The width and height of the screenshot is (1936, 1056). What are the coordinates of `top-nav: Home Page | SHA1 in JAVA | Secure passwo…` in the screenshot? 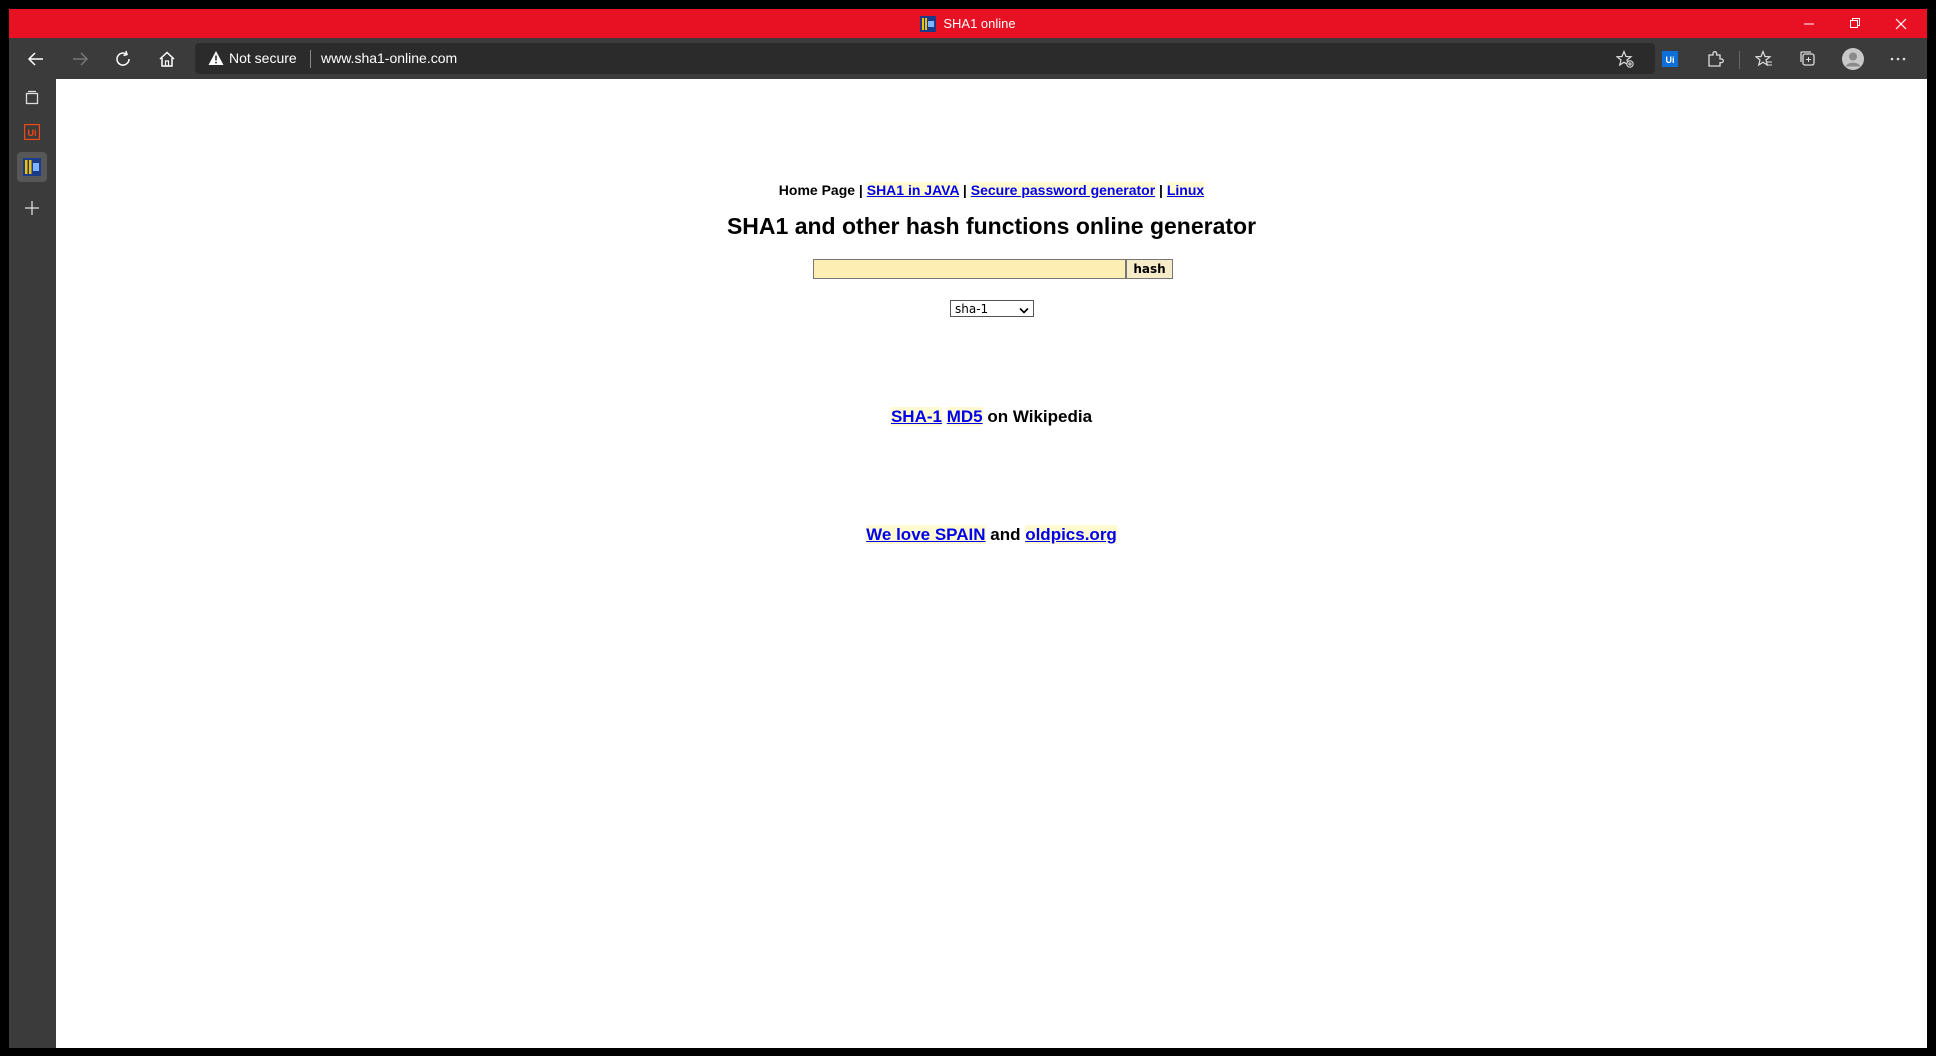 It's located at (991, 190).